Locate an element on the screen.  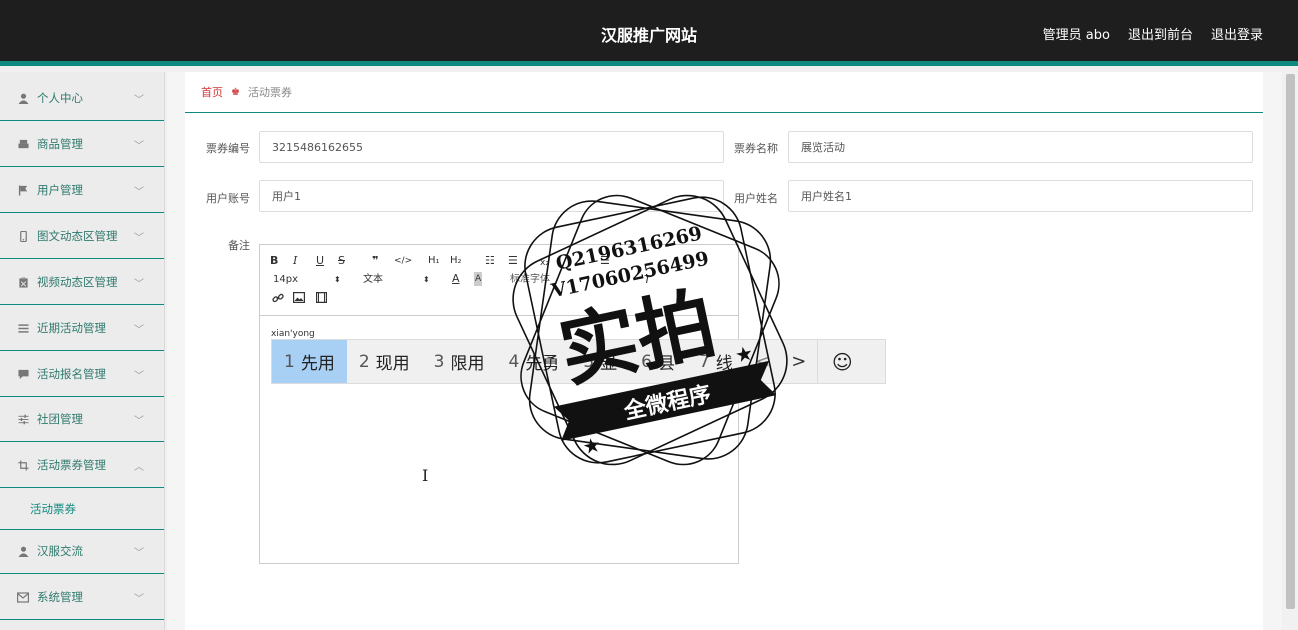
sidebar-item-label: 商品管理 is located at coordinates (60, 144).